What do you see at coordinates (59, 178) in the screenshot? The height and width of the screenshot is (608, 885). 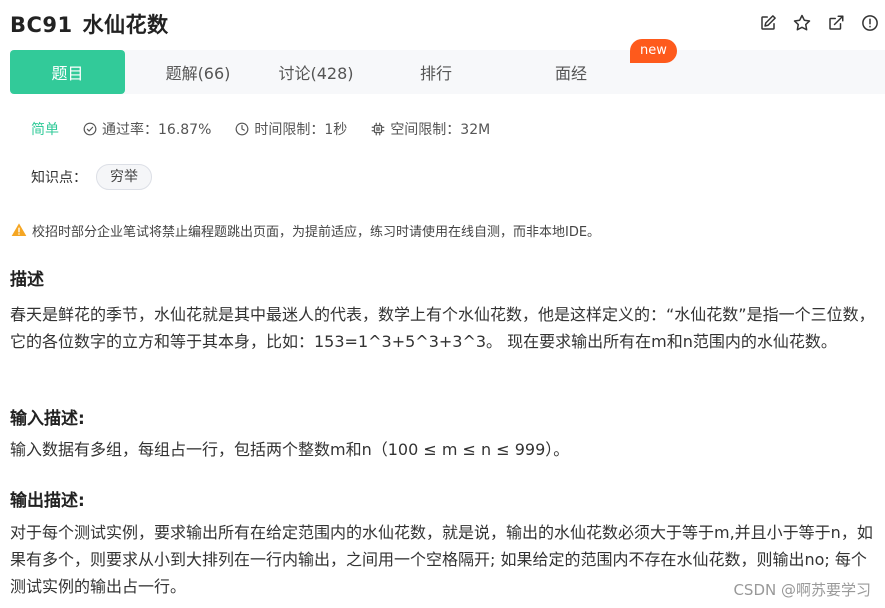 I see `knowledge-label: 知识点：` at bounding box center [59, 178].